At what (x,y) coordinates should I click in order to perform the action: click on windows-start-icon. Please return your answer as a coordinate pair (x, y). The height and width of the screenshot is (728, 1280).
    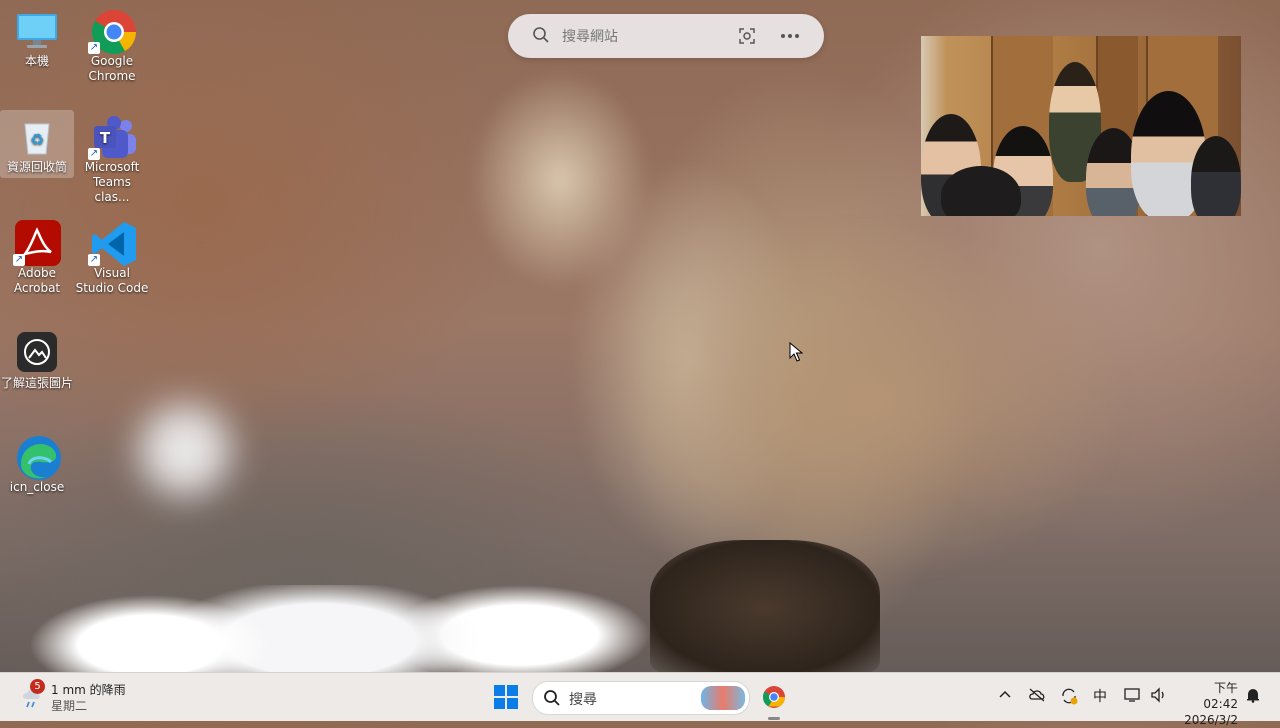
    Looking at the image, I should click on (506, 699).